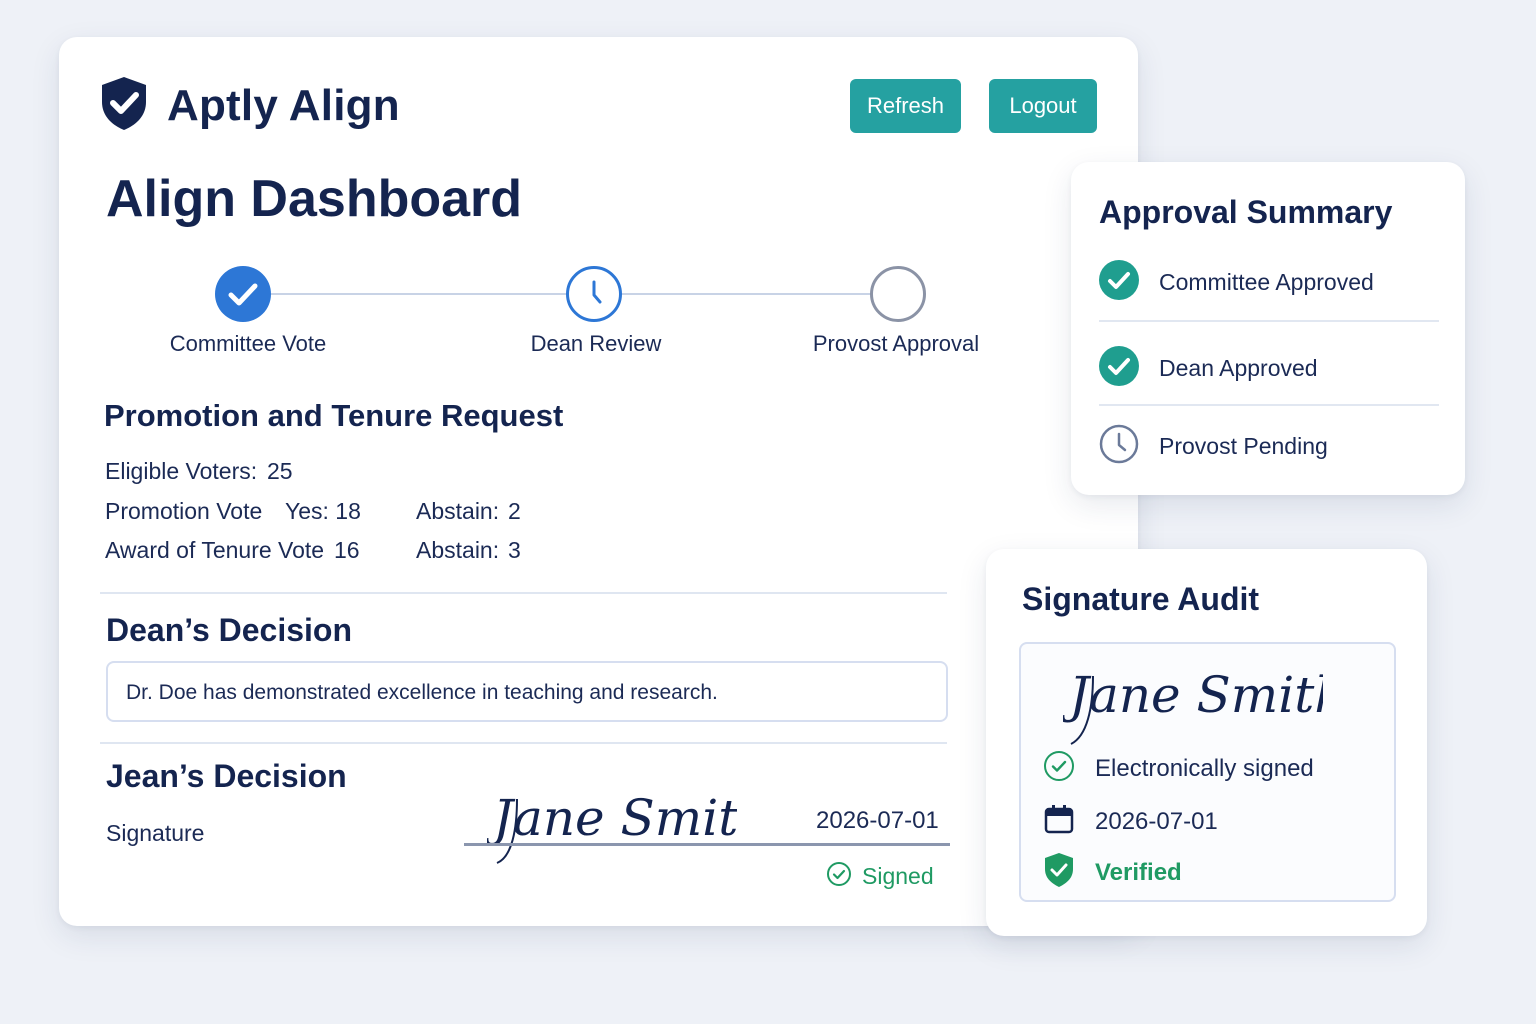  I want to click on tenure-vote-value: 16, so click(347, 550).